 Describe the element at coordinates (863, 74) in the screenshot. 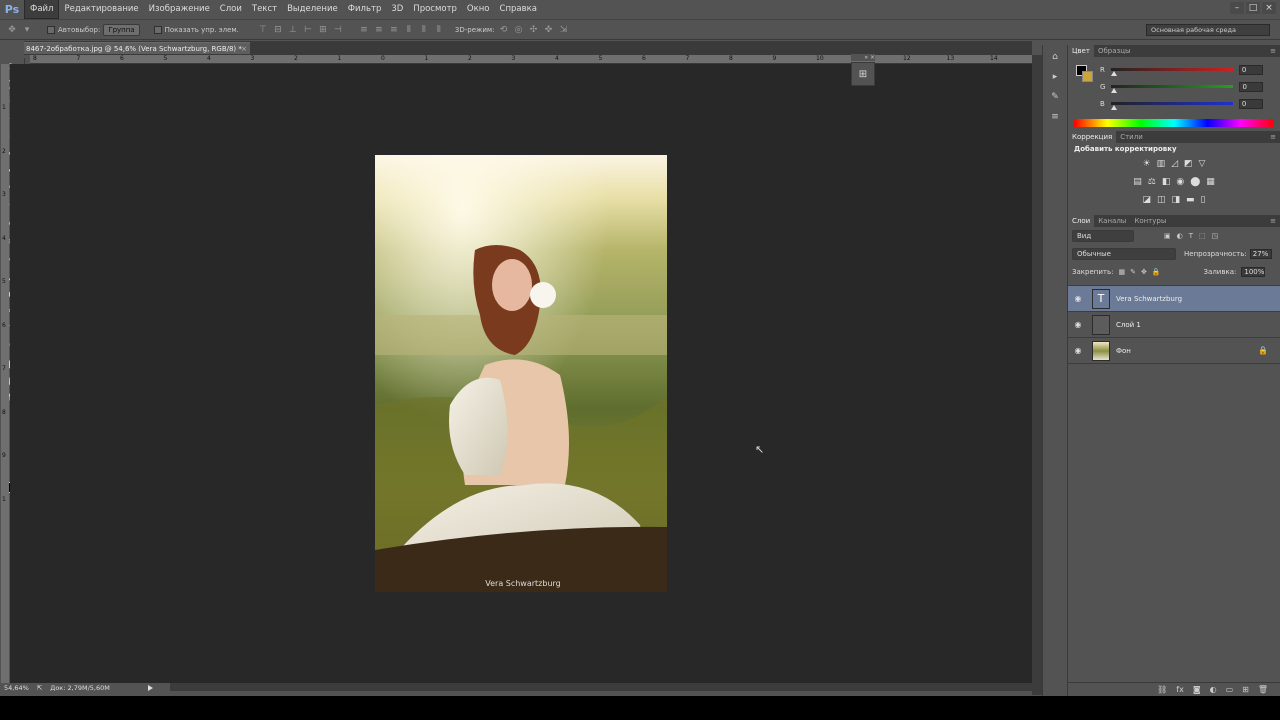

I see `properties-float-icon: ⊞` at that location.